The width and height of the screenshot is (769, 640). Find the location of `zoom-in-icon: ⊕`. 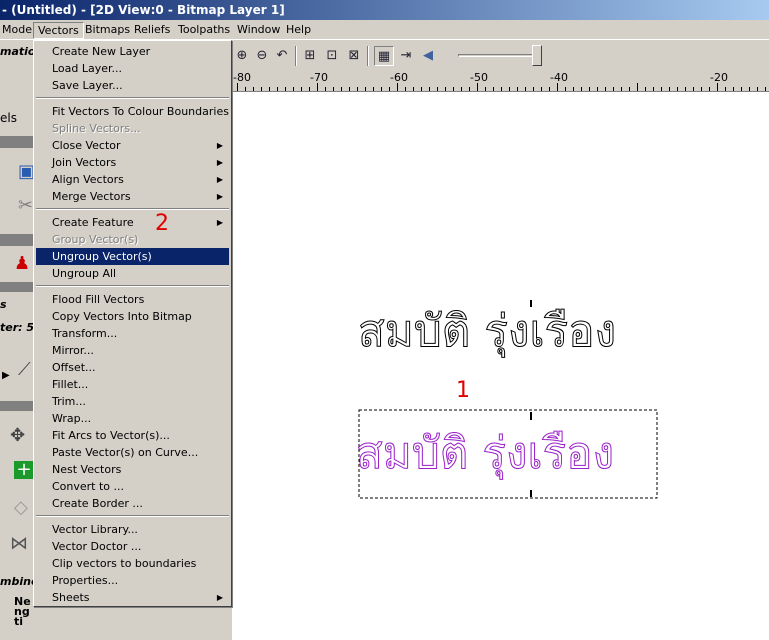

zoom-in-icon: ⊕ is located at coordinates (242, 56).